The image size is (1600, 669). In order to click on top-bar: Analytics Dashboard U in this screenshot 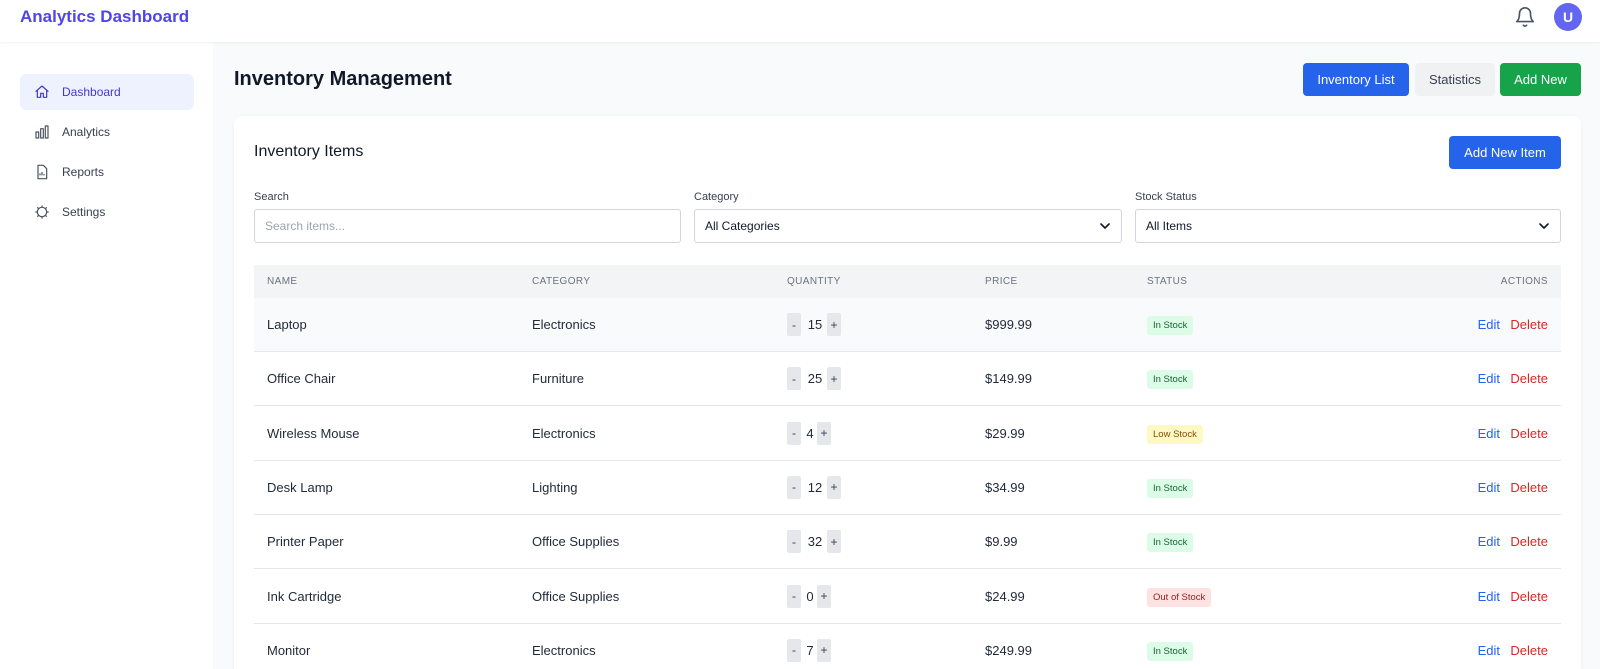, I will do `click(800, 21)`.